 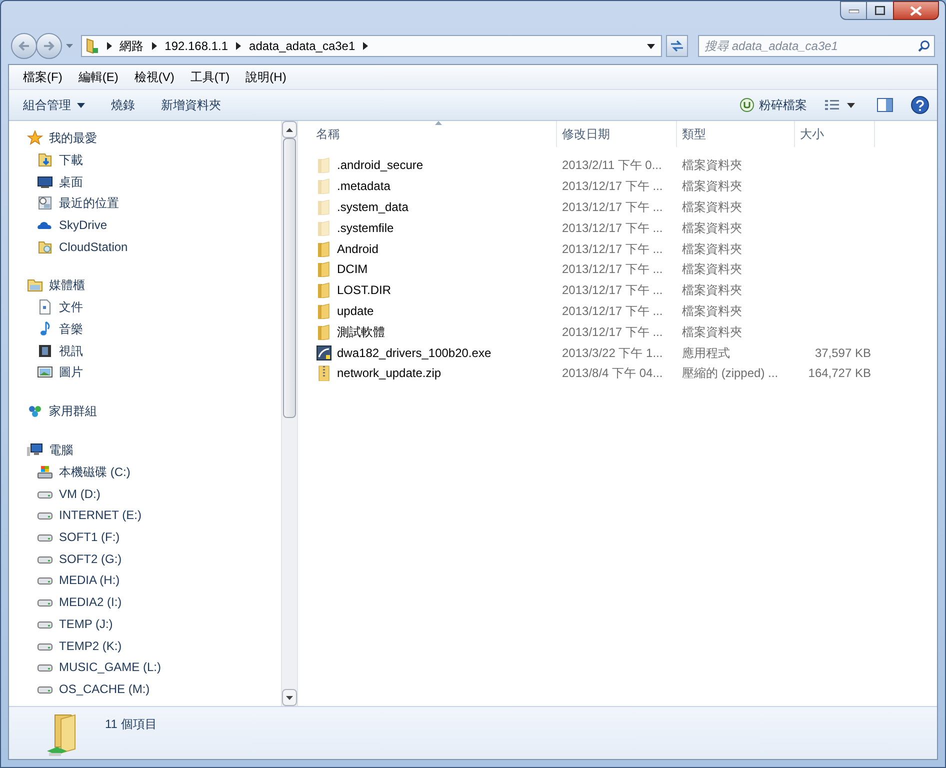 What do you see at coordinates (302, 46) in the screenshot?
I see `breadcrumb-item: adata_adata_ca3e1` at bounding box center [302, 46].